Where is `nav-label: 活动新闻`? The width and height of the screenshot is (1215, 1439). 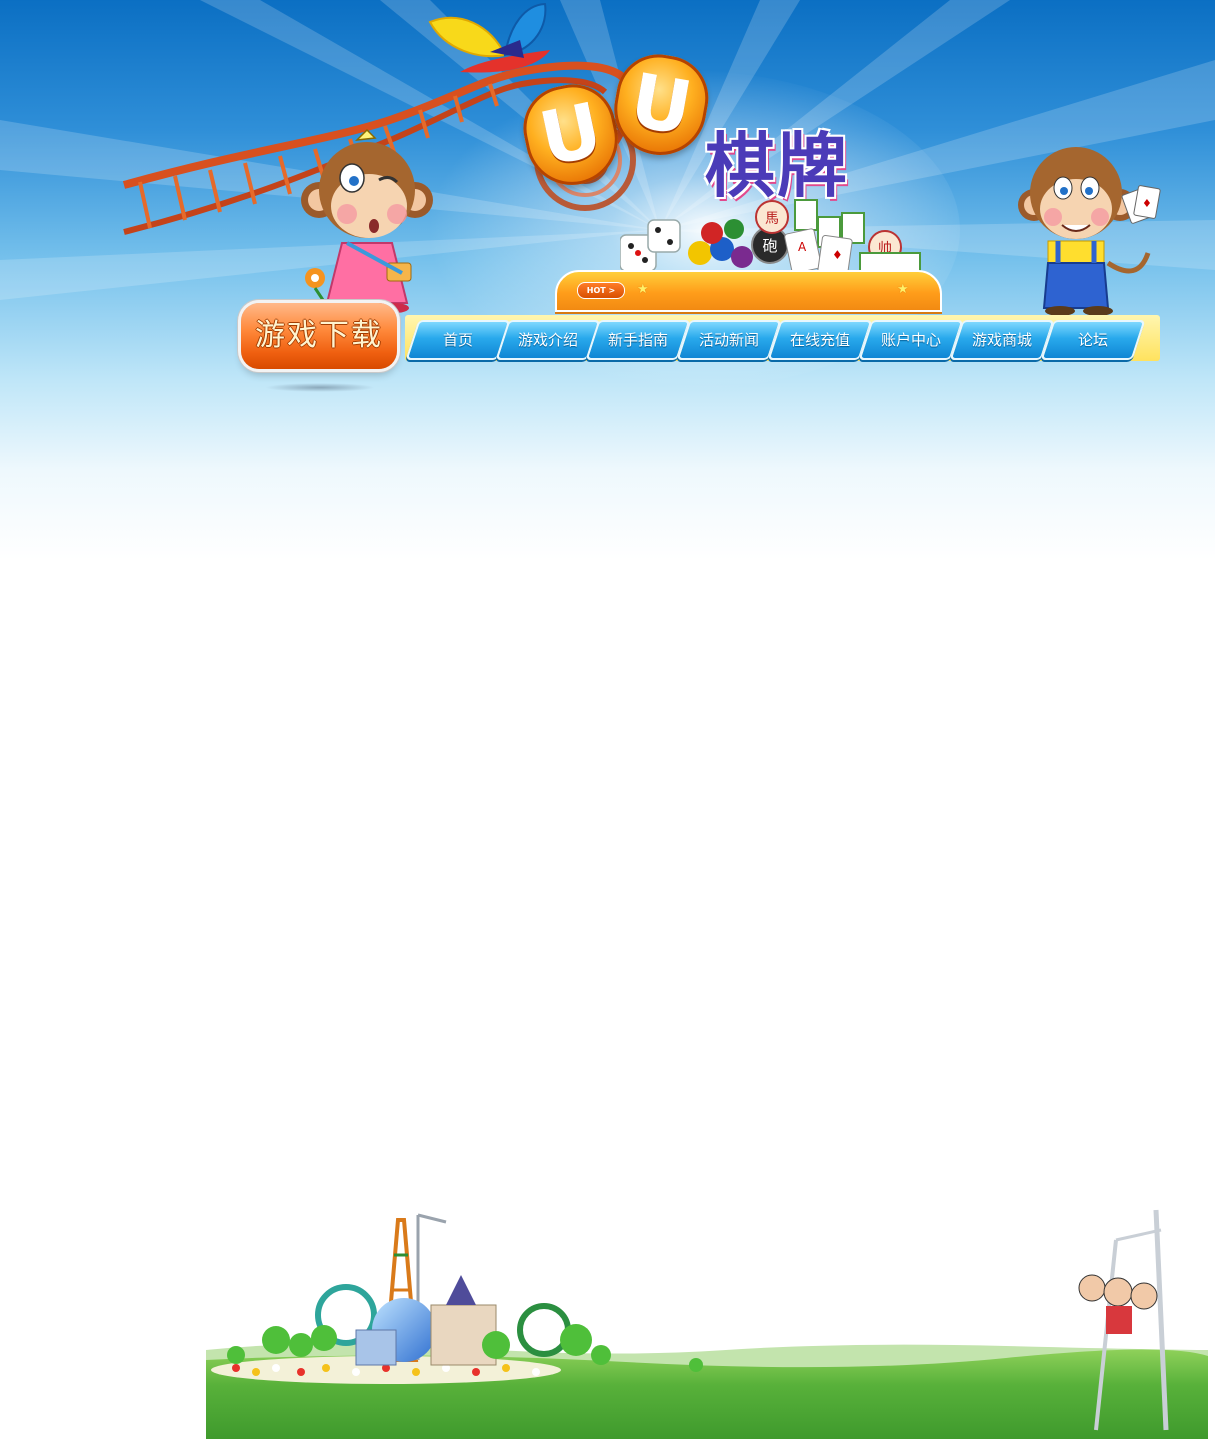
nav-label: 活动新闻 is located at coordinates (728, 340).